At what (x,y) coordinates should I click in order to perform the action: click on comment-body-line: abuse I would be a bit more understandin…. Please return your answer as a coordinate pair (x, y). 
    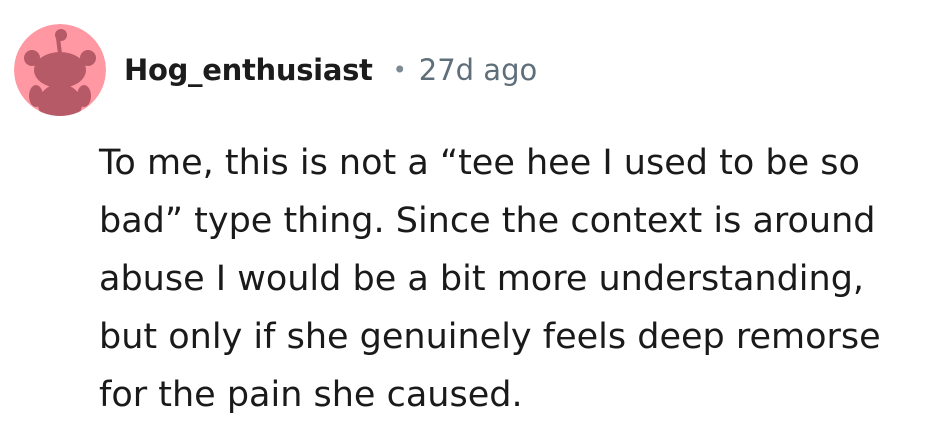
    Looking at the image, I should click on (482, 279).